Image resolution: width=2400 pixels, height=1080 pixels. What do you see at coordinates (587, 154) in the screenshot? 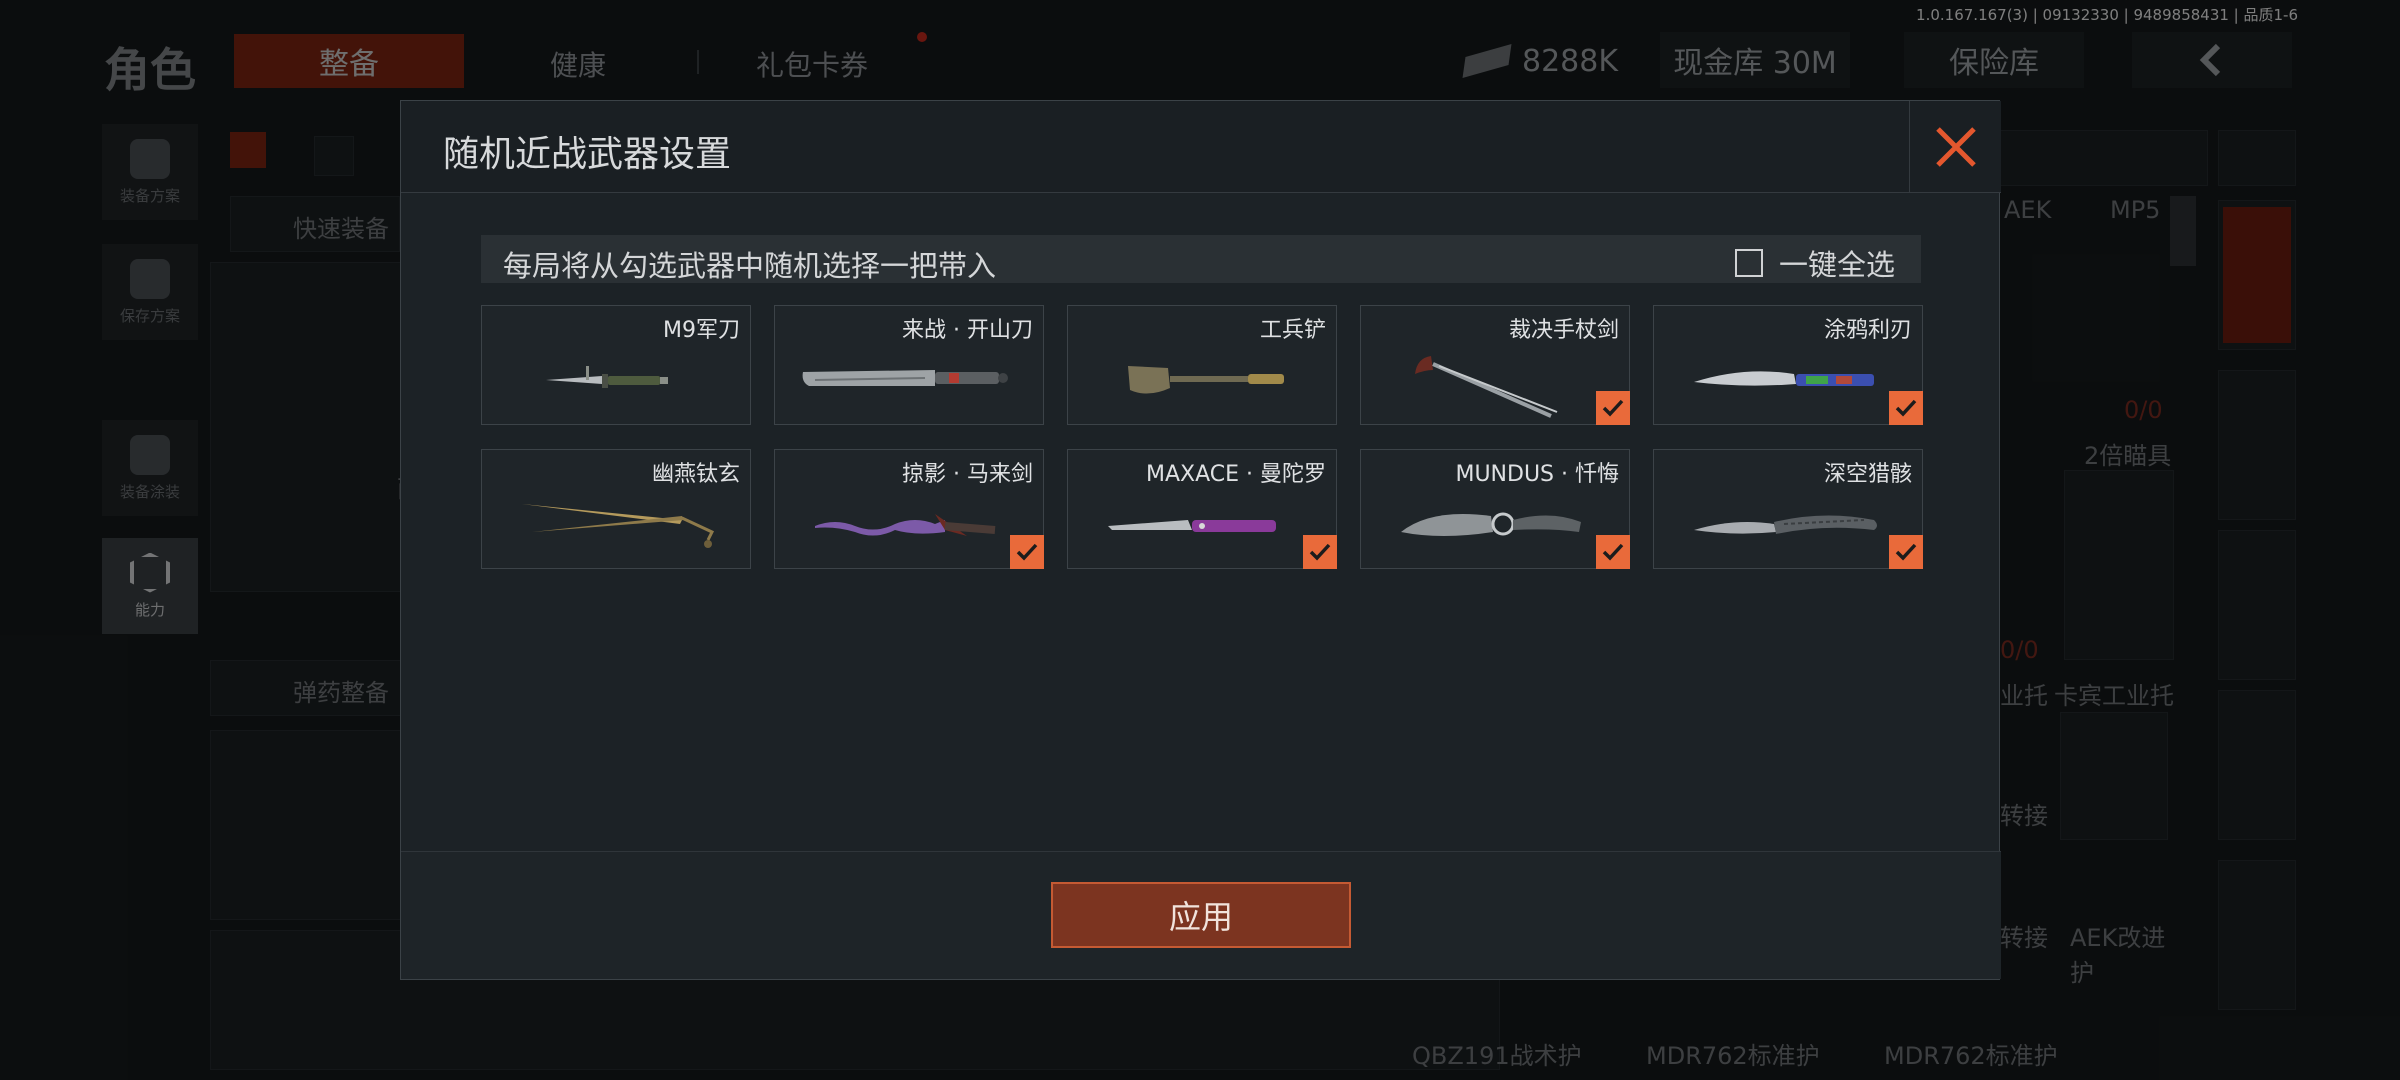
I see `dialog-title: 随机近战武器设置` at bounding box center [587, 154].